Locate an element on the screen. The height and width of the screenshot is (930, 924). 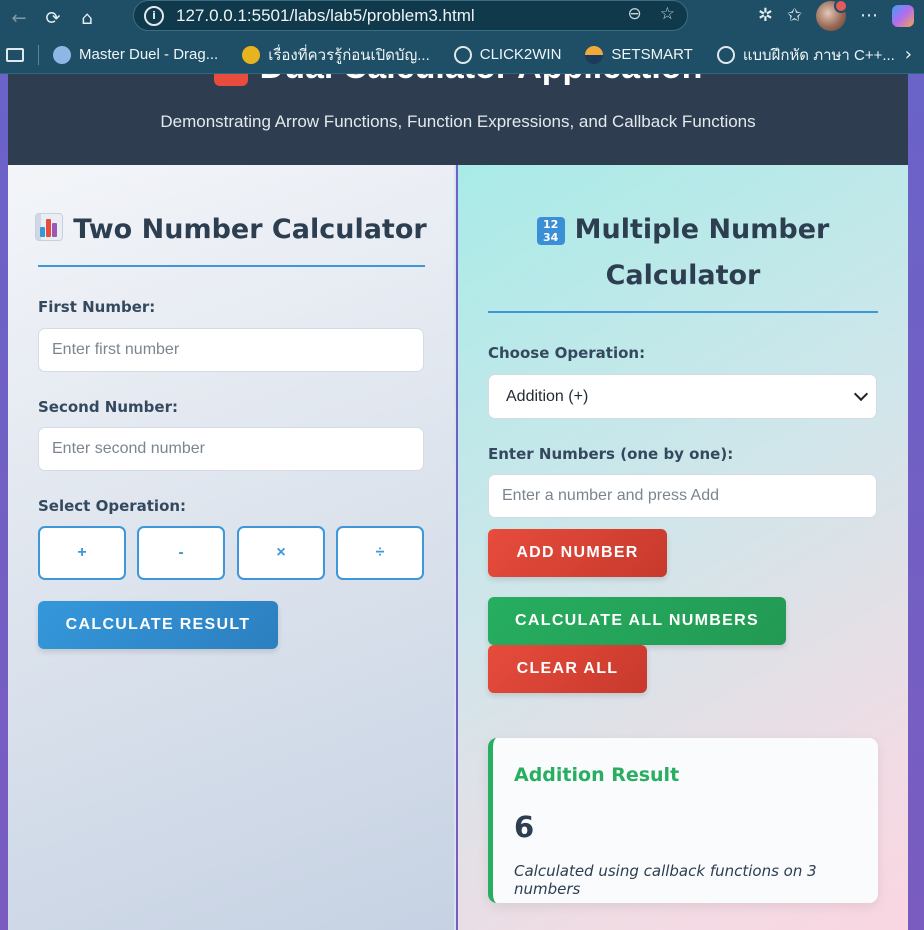
operation-select: Addition (+) is located at coordinates (682, 396).